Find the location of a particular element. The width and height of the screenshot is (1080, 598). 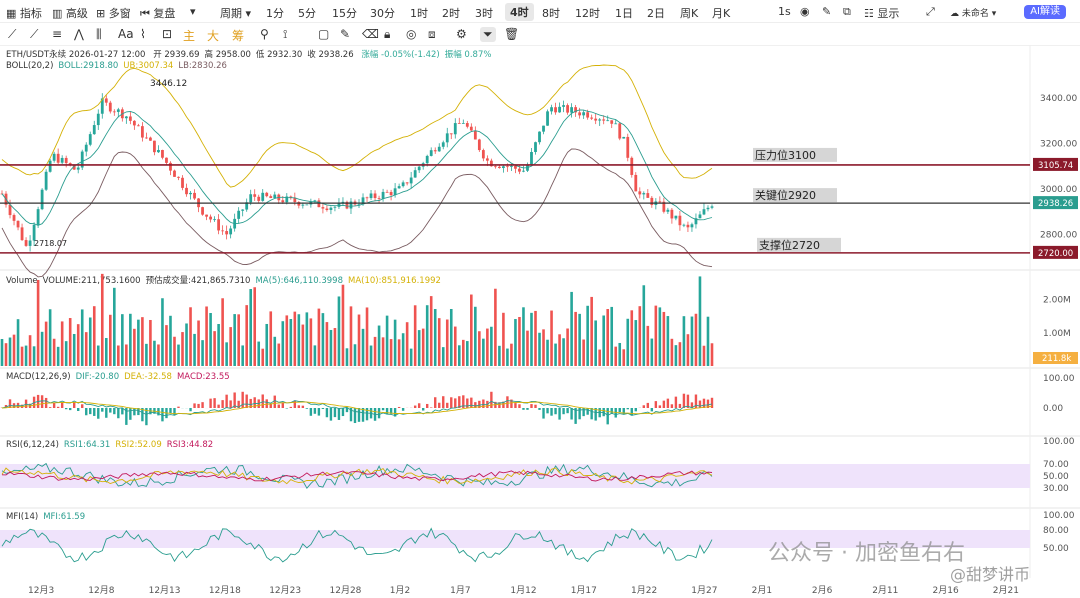

interval-30m: 30分 is located at coordinates (382, 13).